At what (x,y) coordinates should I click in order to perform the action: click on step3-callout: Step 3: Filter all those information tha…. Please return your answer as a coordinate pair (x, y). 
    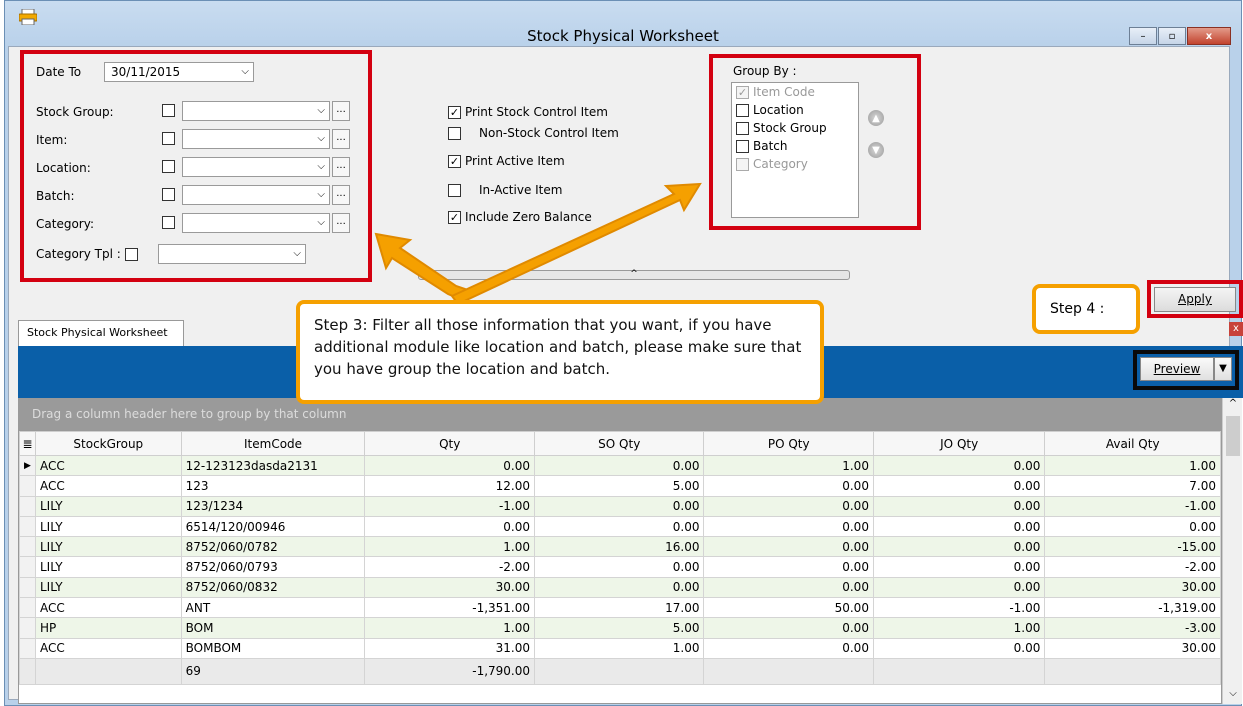
    Looking at the image, I should click on (560, 352).